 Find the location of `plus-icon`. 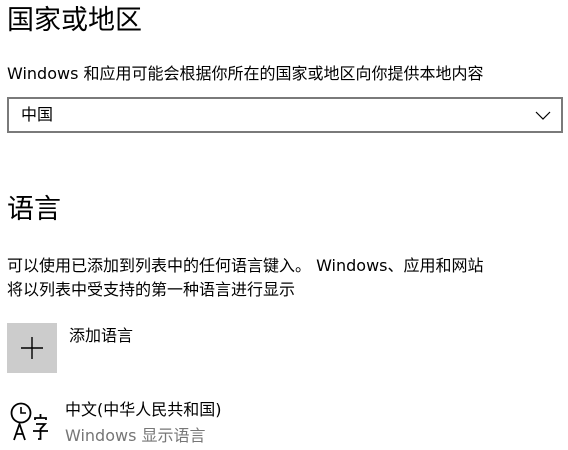

plus-icon is located at coordinates (32, 348).